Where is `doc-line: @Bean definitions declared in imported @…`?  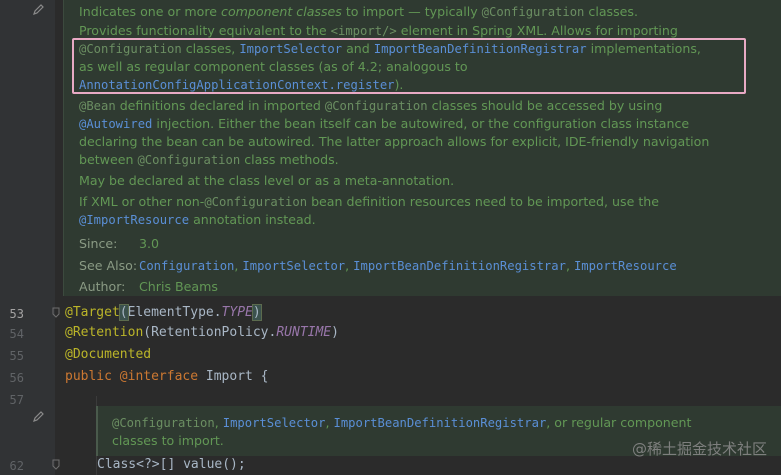 doc-line: @Bean definitions declared in imported @… is located at coordinates (371, 105).